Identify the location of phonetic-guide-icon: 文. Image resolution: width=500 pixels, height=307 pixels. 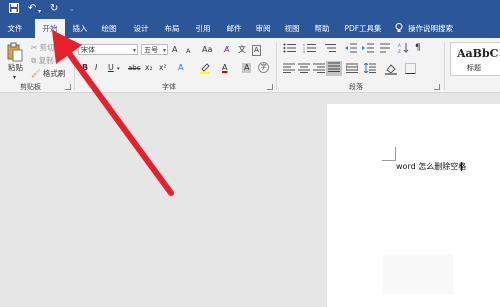
(242, 50).